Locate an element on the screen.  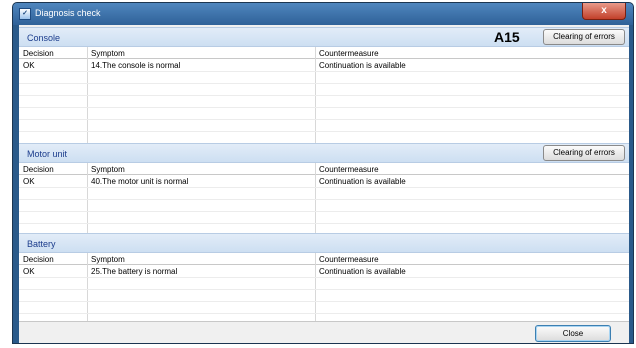
close-button: Close is located at coordinates (573, 333).